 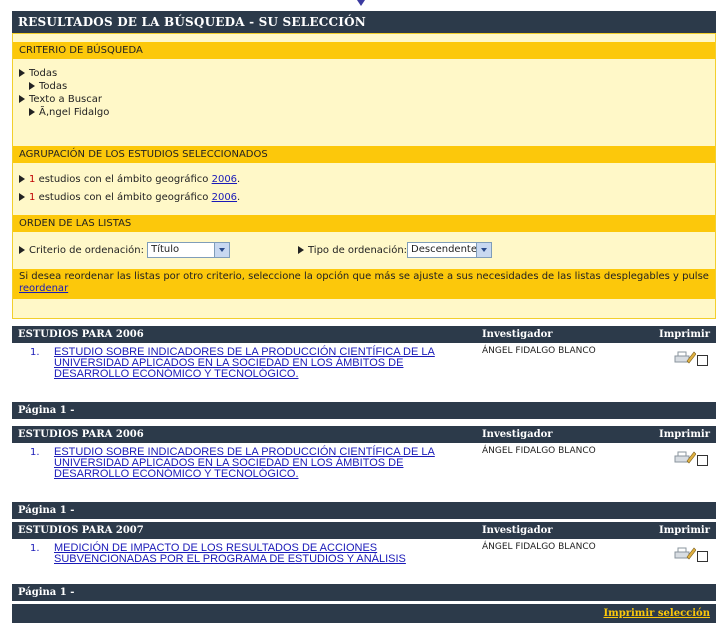 What do you see at coordinates (395, 250) in the screenshot?
I see `tipo-ordenacion: Tipo de ordenación: Descendente` at bounding box center [395, 250].